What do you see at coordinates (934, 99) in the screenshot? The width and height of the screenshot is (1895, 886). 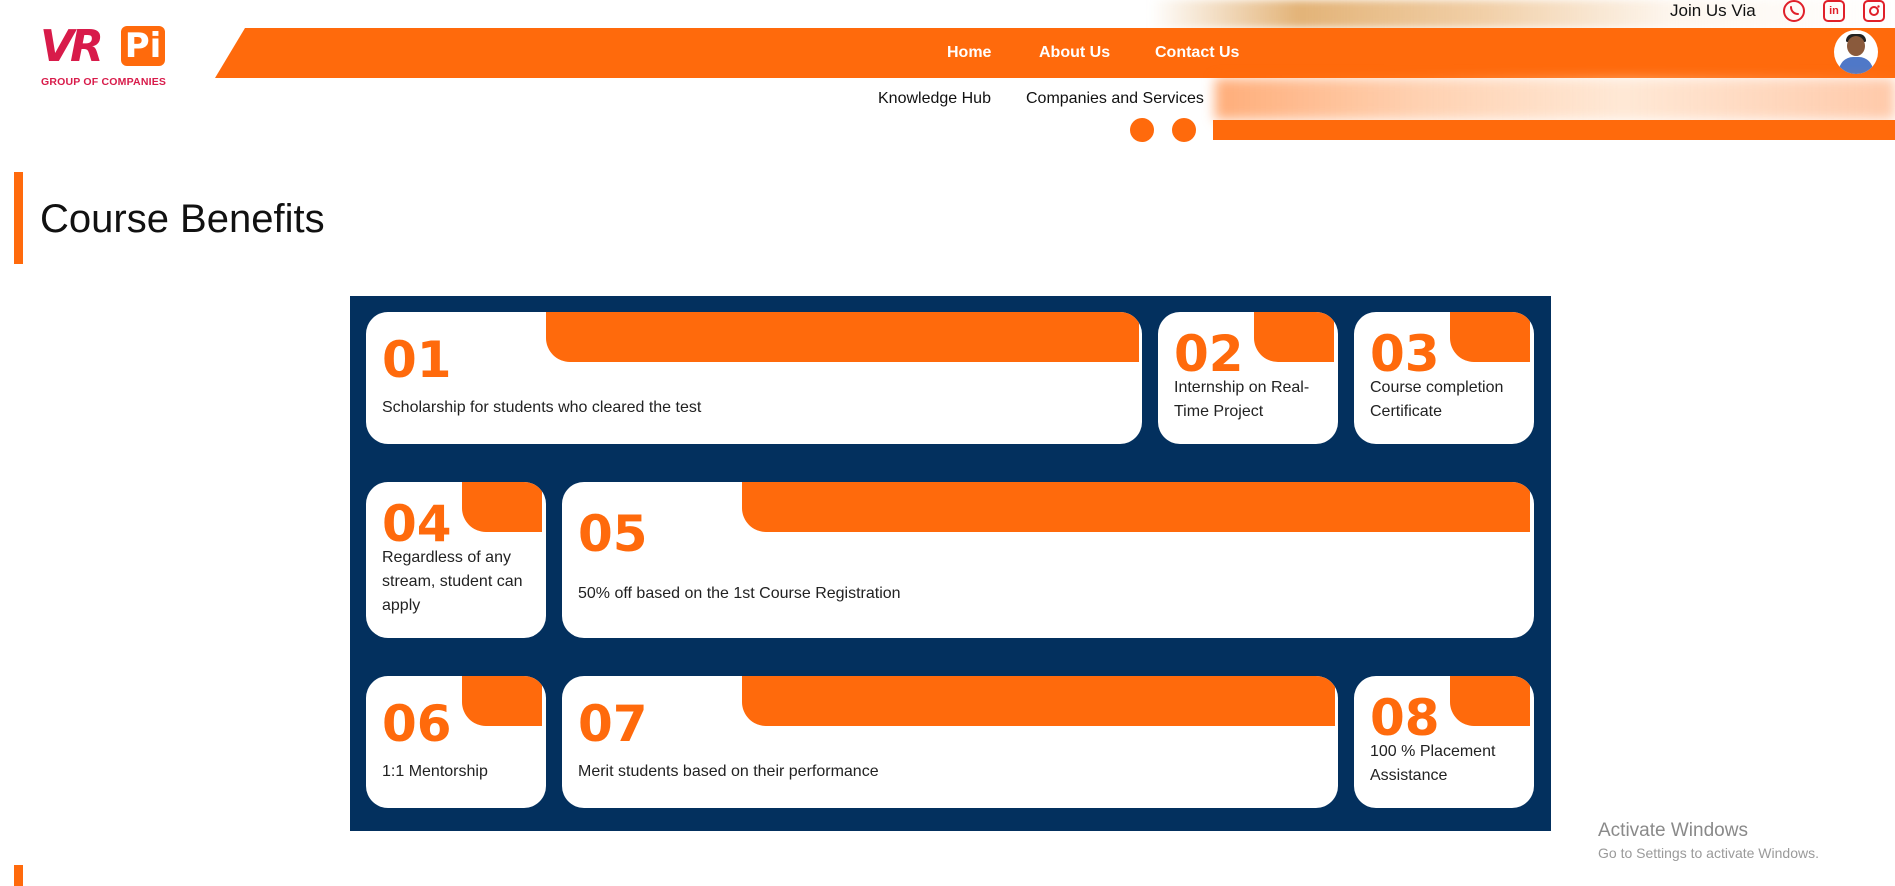 I see `nav-knowledge-hub: Knowledge Hub` at bounding box center [934, 99].